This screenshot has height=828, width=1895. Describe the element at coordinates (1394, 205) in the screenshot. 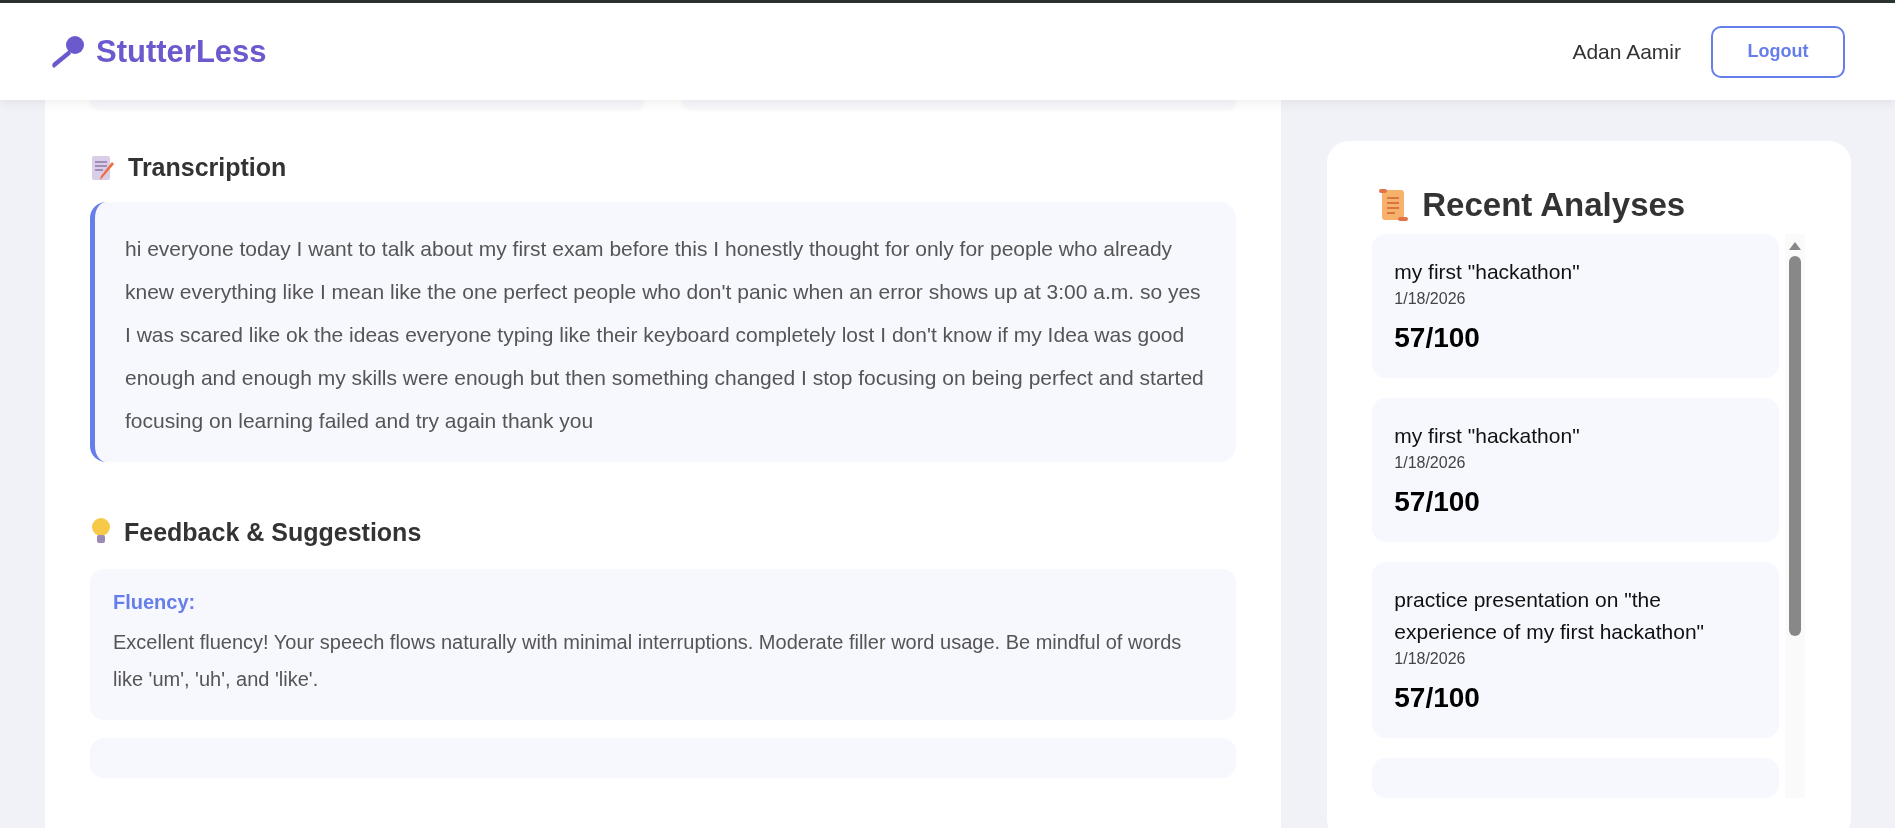

I see `scroll-icon` at that location.